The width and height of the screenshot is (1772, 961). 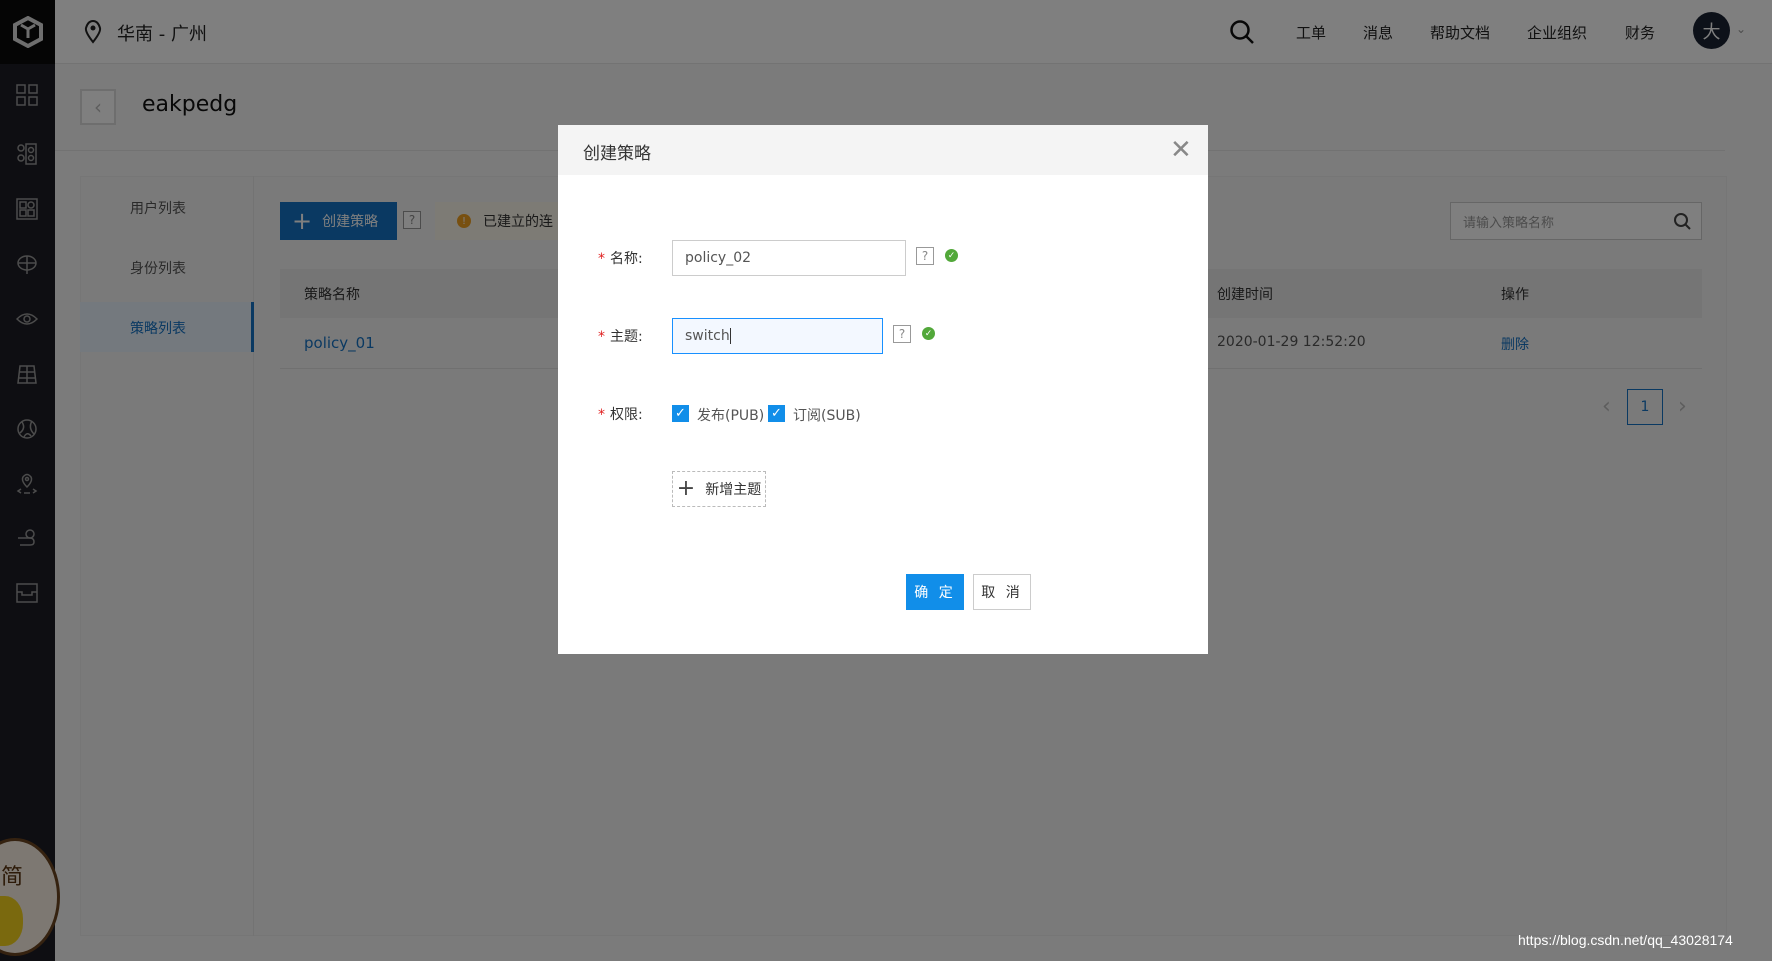 What do you see at coordinates (1181, 150) in the screenshot?
I see `close-icon: ✕` at bounding box center [1181, 150].